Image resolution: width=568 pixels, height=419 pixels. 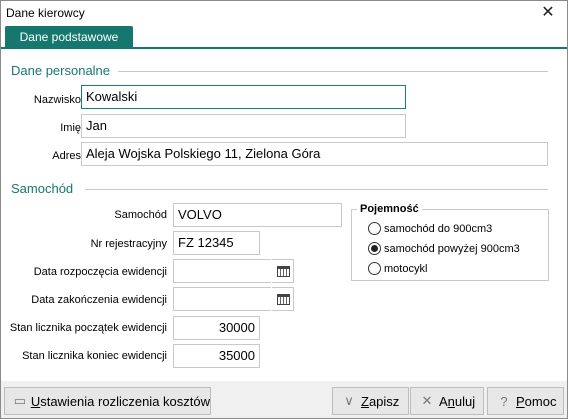 What do you see at coordinates (243, 97) in the screenshot?
I see `surname-field: Kowalski` at bounding box center [243, 97].